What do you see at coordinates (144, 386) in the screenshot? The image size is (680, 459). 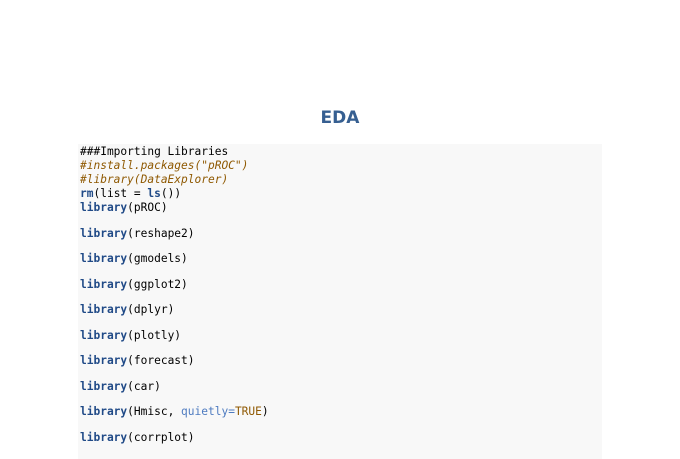 I see `library-arg: (car)` at bounding box center [144, 386].